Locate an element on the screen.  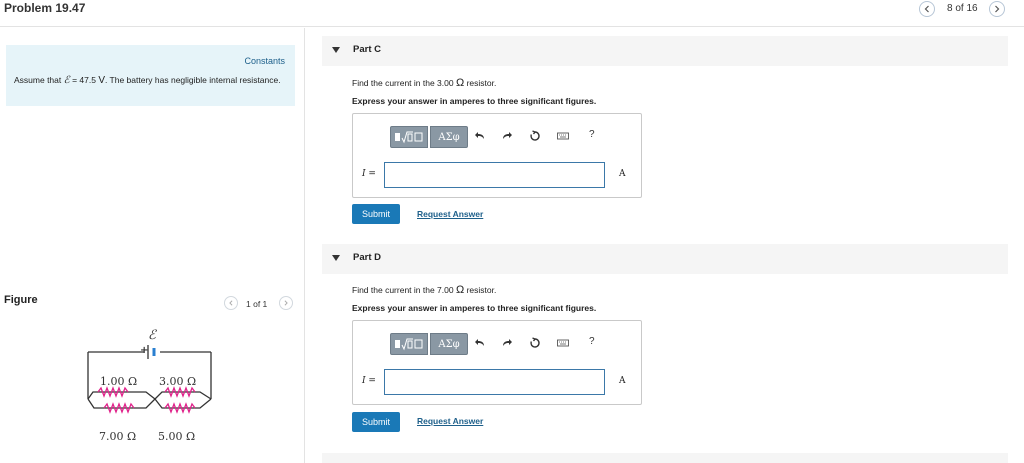
figure-label: Figure is located at coordinates (21, 300).